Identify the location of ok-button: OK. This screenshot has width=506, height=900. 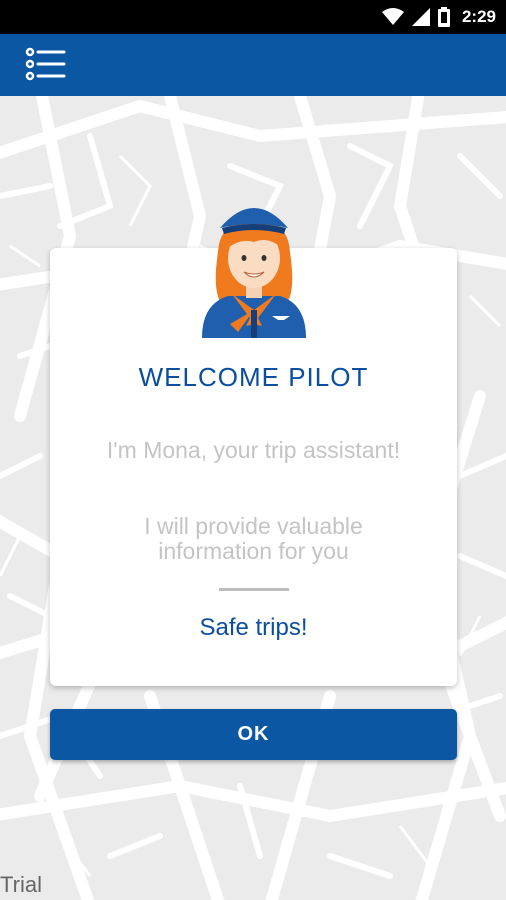
(253, 734).